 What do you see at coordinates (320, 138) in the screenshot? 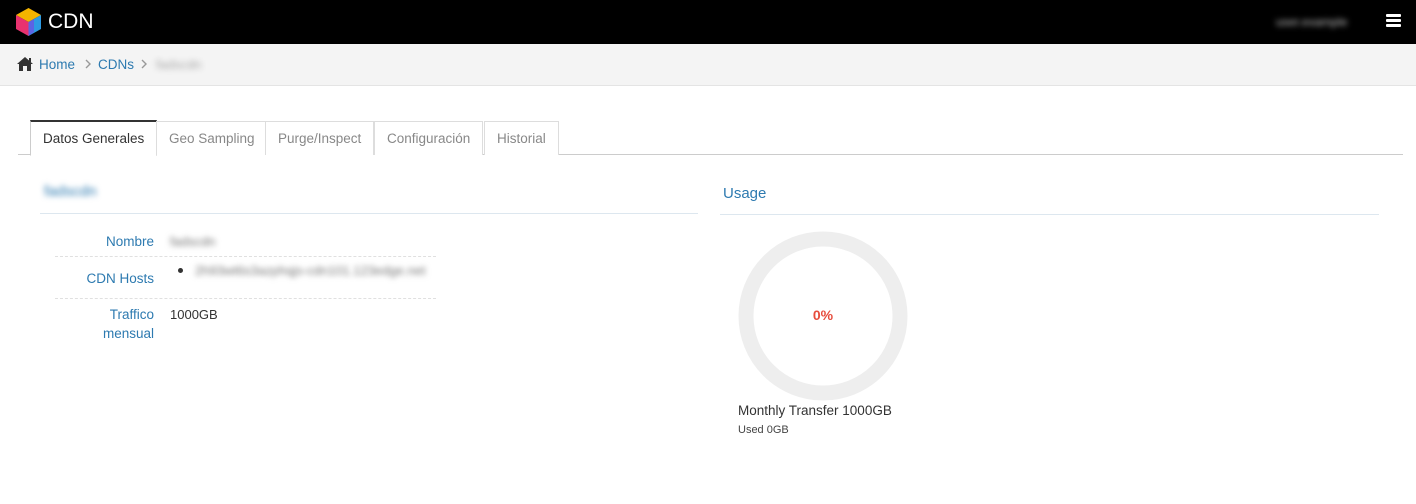
I see `tab-purge-inspect: Purge/Inspect` at bounding box center [320, 138].